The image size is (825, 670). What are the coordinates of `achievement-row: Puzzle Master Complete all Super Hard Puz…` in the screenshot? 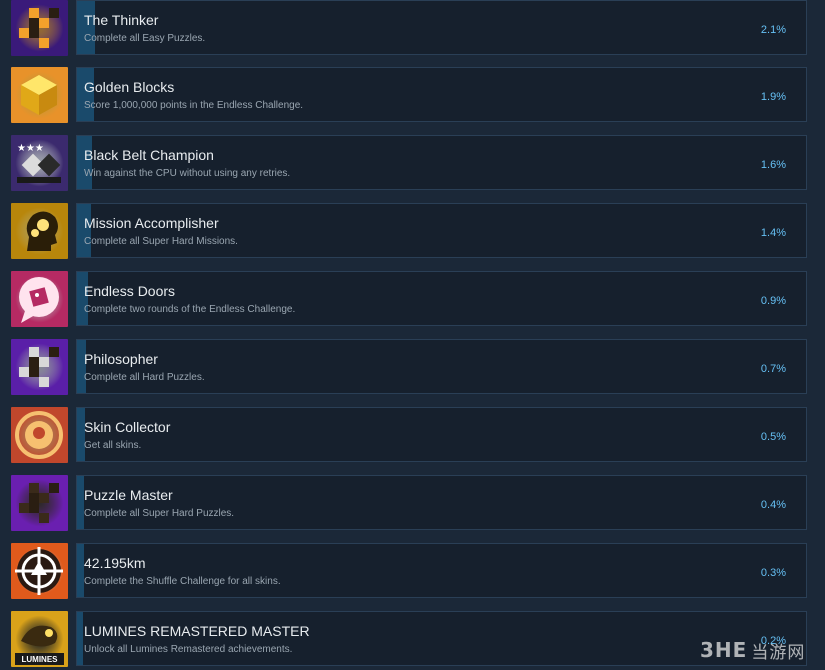 It's located at (404, 503).